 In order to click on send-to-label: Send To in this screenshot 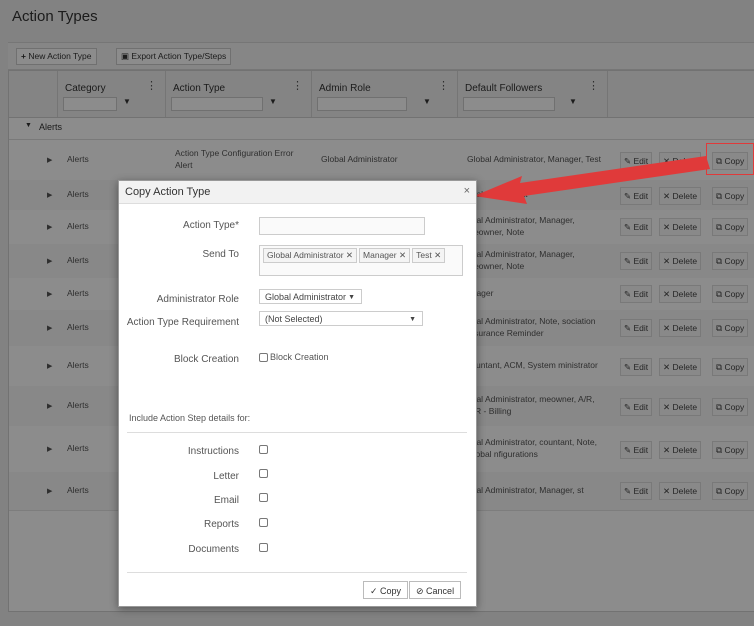, I will do `click(220, 254)`.